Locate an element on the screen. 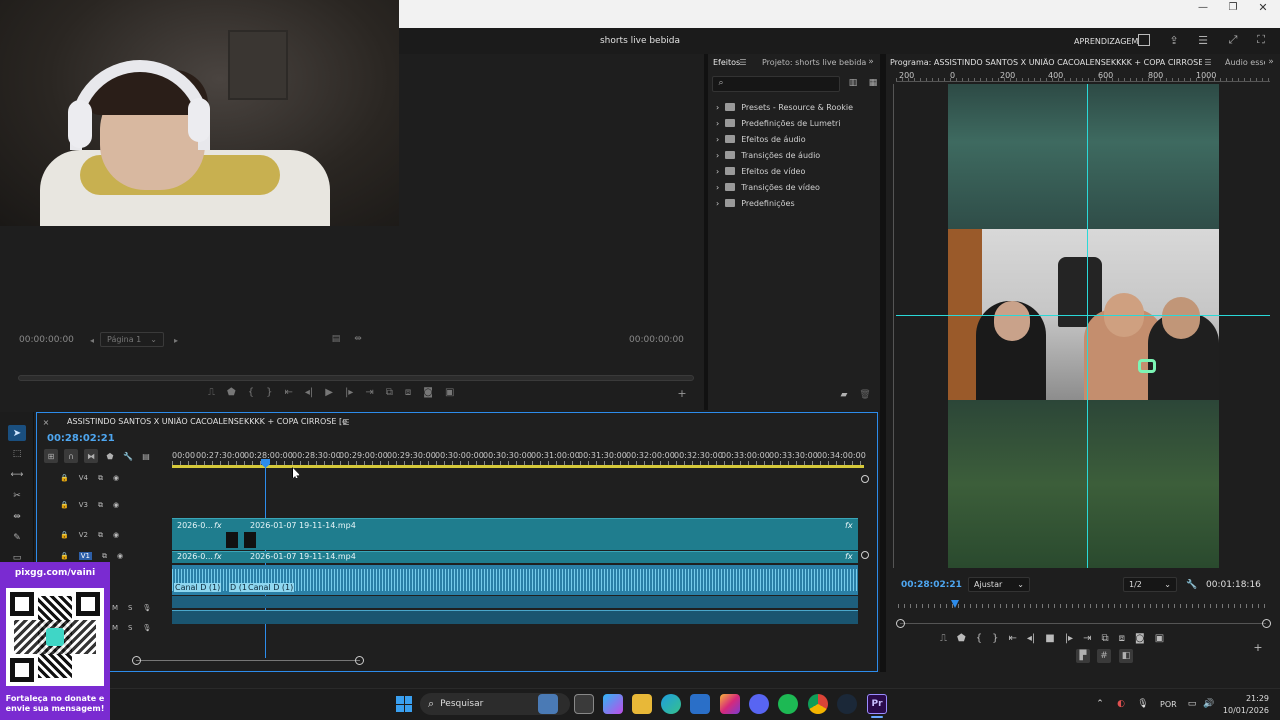  steam-icon is located at coordinates (847, 704).